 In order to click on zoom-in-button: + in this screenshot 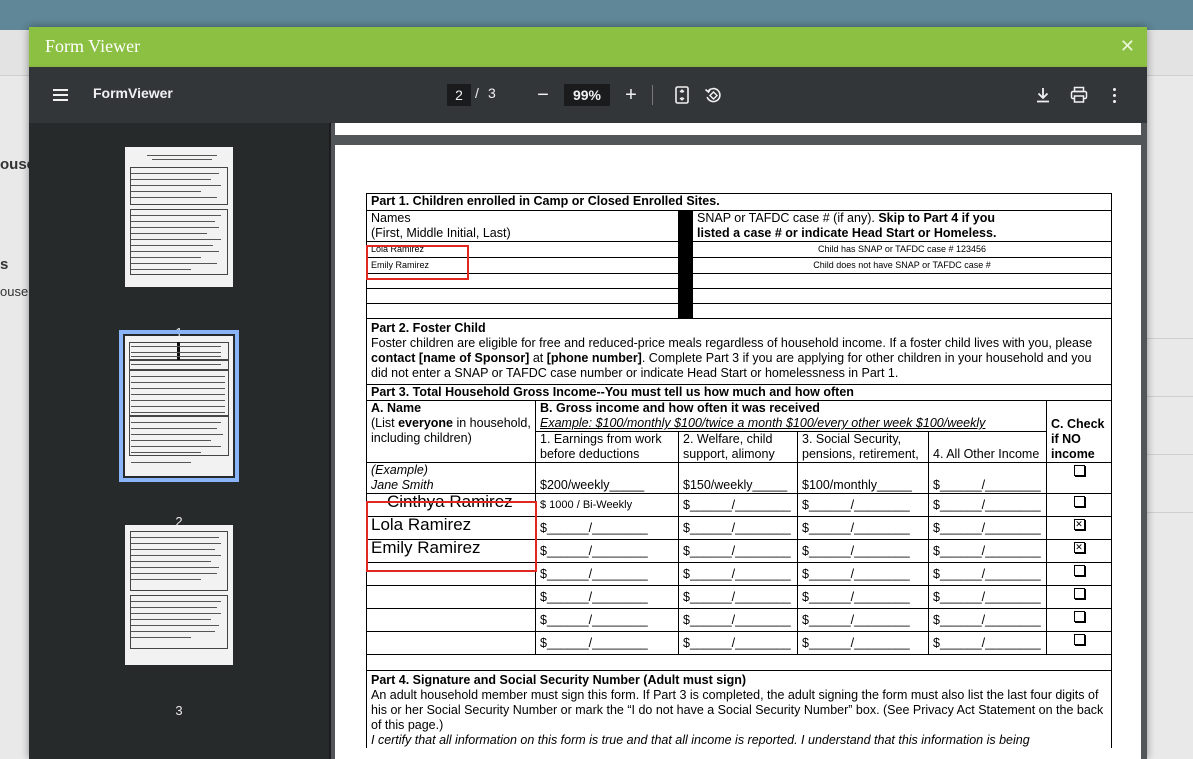, I will do `click(631, 95)`.